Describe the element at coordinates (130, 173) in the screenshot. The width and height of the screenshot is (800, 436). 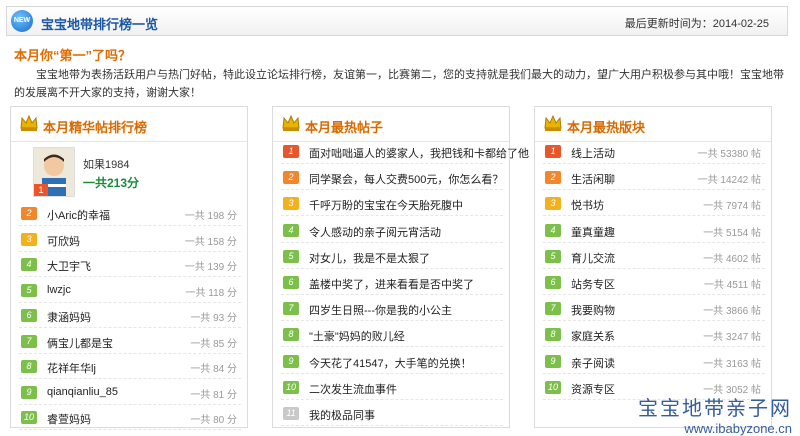
I see `featured-user: 1 如果1984 一共213分` at that location.